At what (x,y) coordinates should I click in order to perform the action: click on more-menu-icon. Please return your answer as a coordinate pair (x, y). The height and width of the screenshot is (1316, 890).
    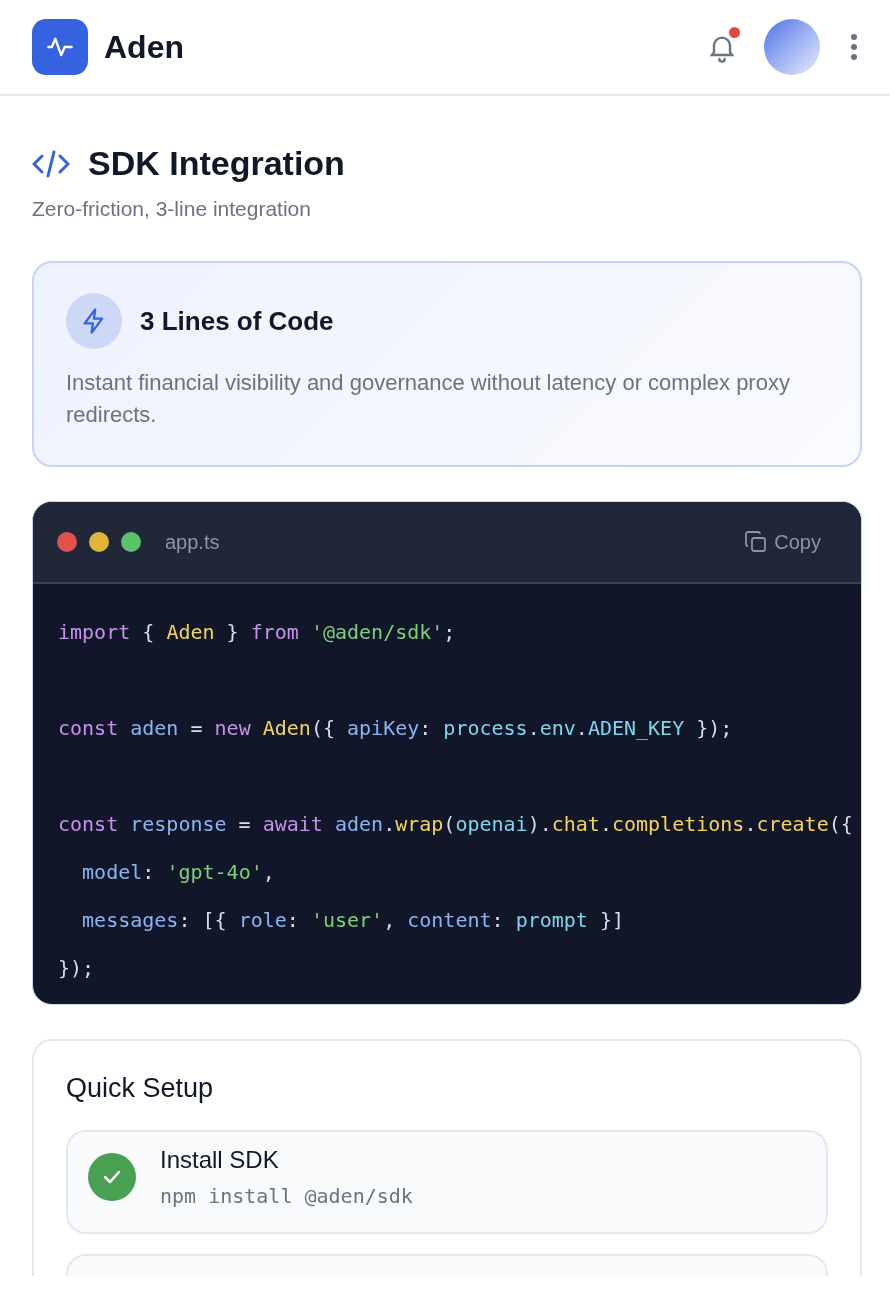
    Looking at the image, I should click on (854, 47).